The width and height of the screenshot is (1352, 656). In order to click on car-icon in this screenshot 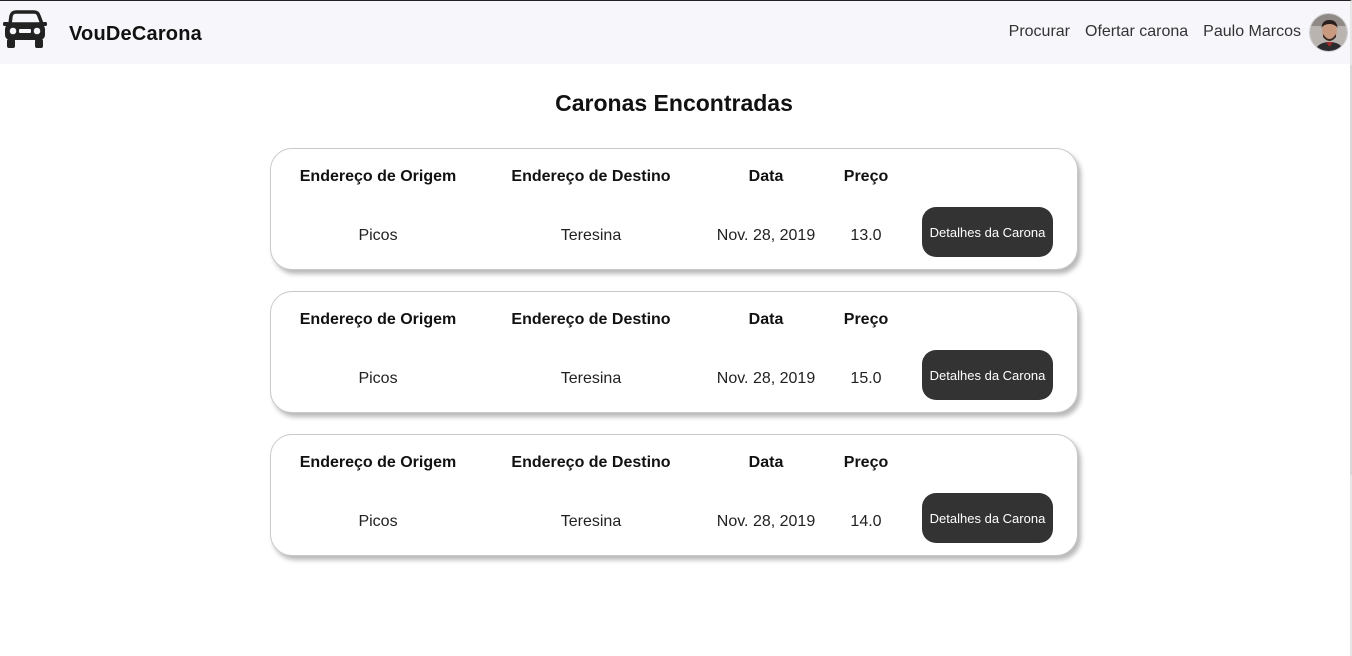, I will do `click(25, 30)`.